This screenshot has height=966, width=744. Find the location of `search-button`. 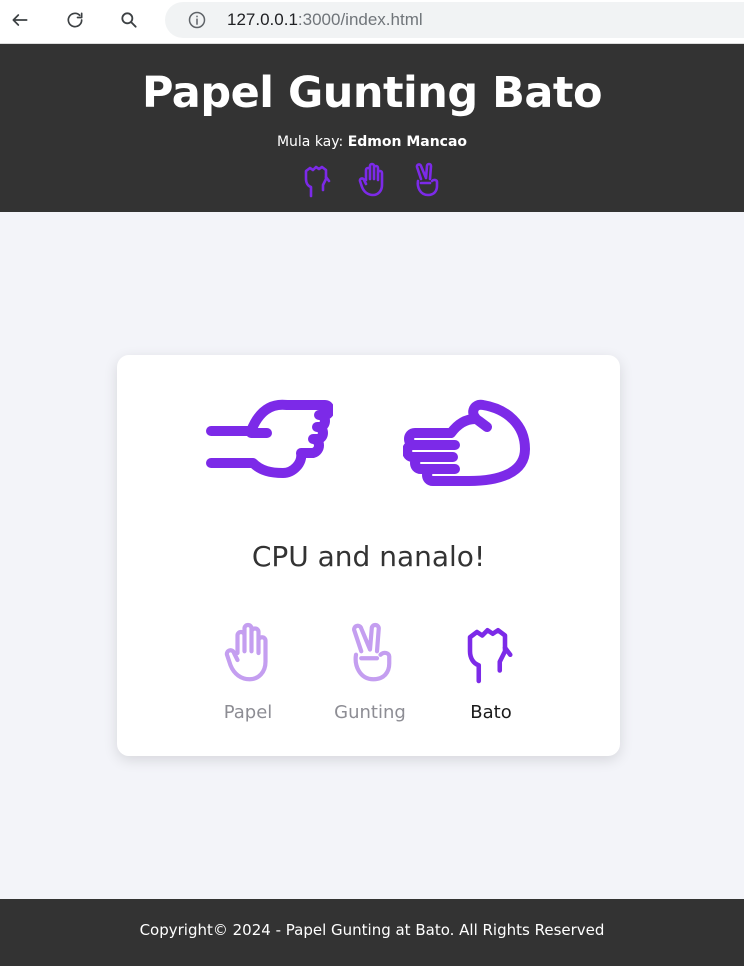

search-button is located at coordinates (129, 20).